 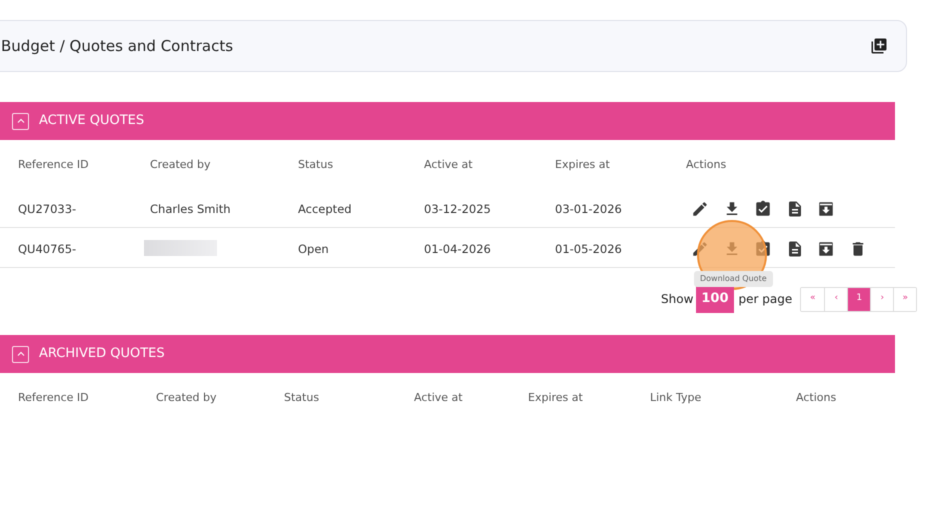 I want to click on column-header: Link Type, so click(x=676, y=398).